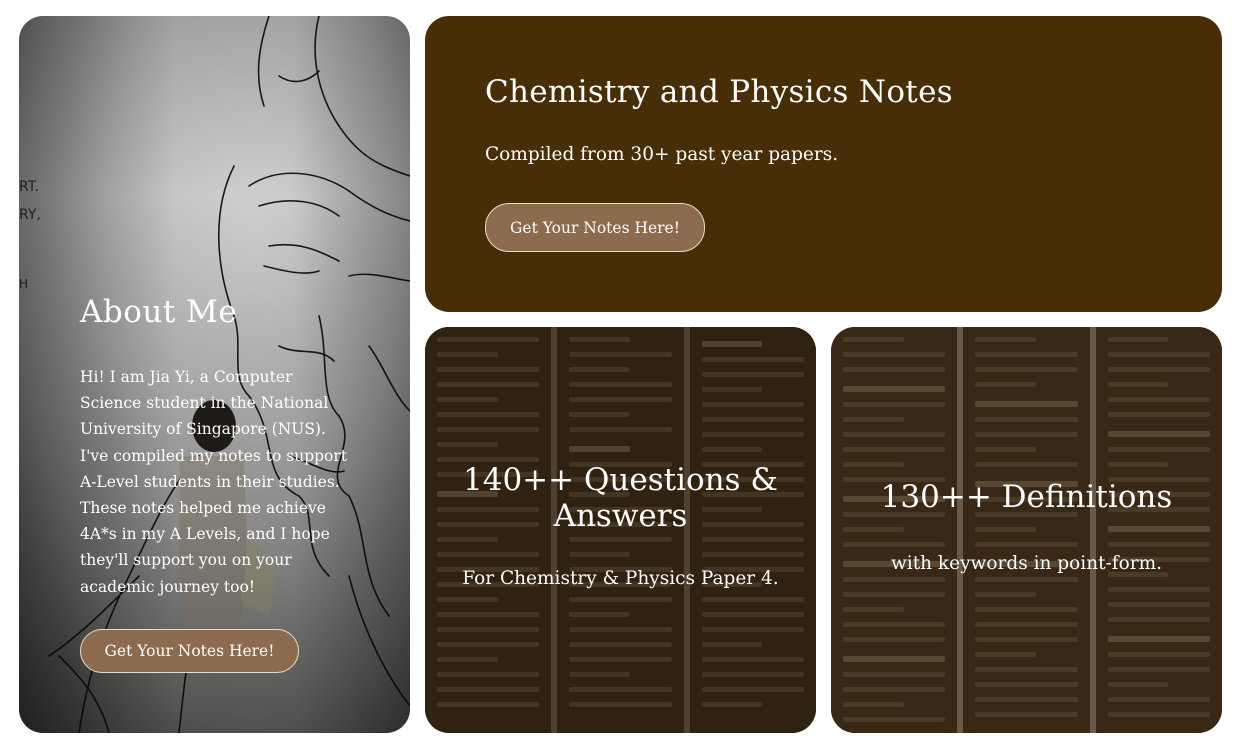  Describe the element at coordinates (620, 498) in the screenshot. I see `questions-title: 140++ Questions & Answers` at that location.